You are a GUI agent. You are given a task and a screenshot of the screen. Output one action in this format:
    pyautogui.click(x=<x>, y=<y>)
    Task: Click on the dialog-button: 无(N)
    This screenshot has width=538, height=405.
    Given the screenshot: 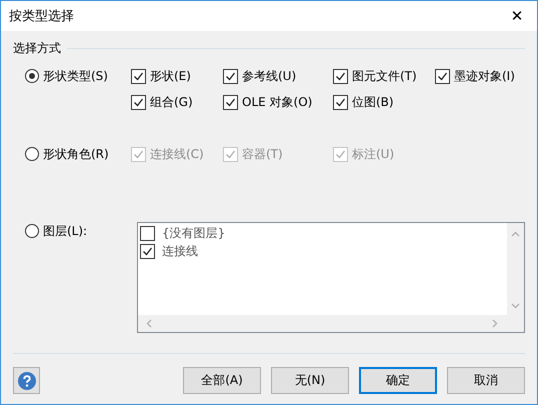 What is the action you would take?
    pyautogui.click(x=310, y=380)
    